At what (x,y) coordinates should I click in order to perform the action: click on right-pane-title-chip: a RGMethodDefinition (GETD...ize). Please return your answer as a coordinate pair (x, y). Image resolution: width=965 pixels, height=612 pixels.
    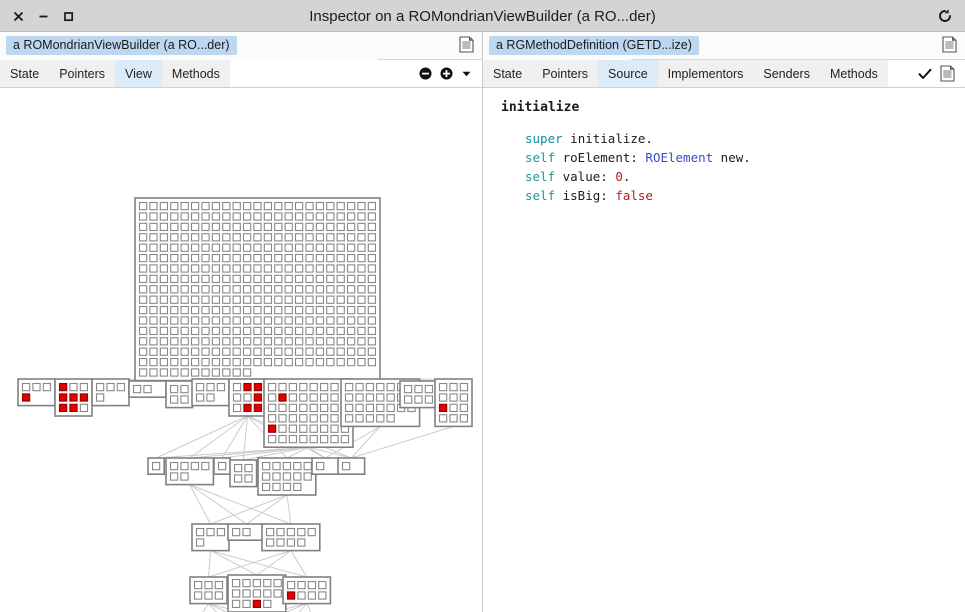
    Looking at the image, I should click on (594, 45).